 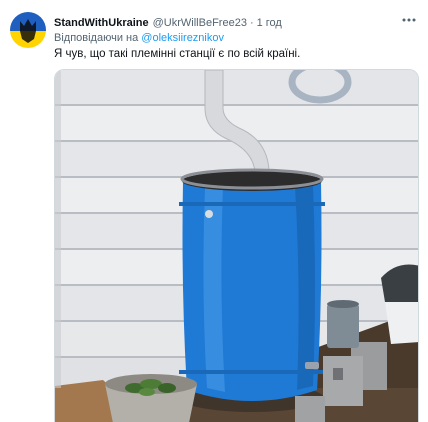 I want to click on reply-context: Відповідаючи на @oleksiireznikov, so click(x=139, y=38).